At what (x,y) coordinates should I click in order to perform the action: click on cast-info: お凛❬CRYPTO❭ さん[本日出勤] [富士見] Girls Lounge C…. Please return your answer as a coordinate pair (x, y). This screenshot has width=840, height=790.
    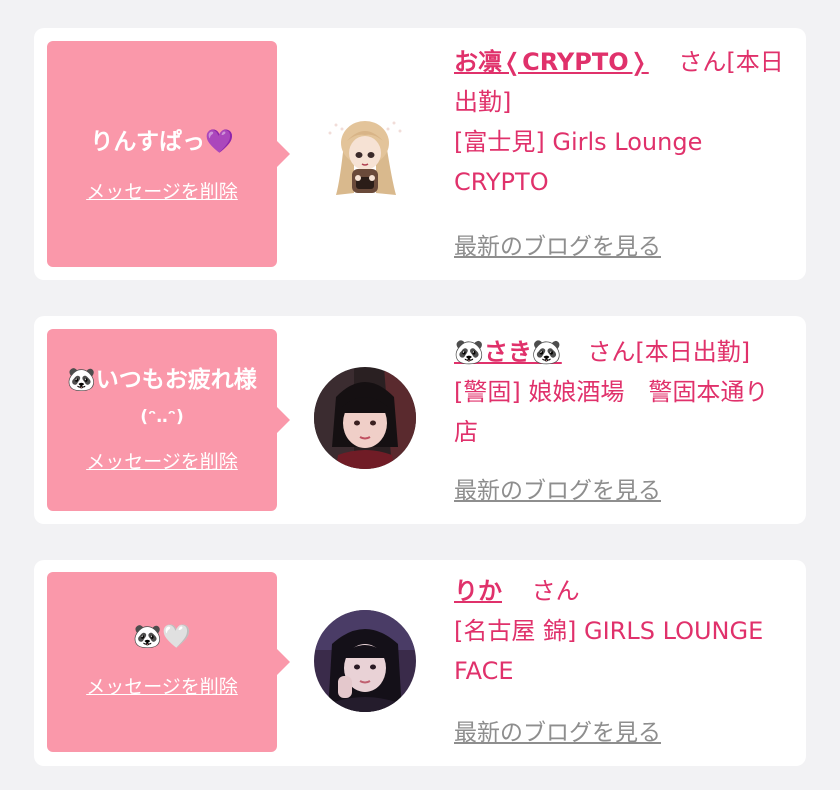
    Looking at the image, I should click on (623, 122).